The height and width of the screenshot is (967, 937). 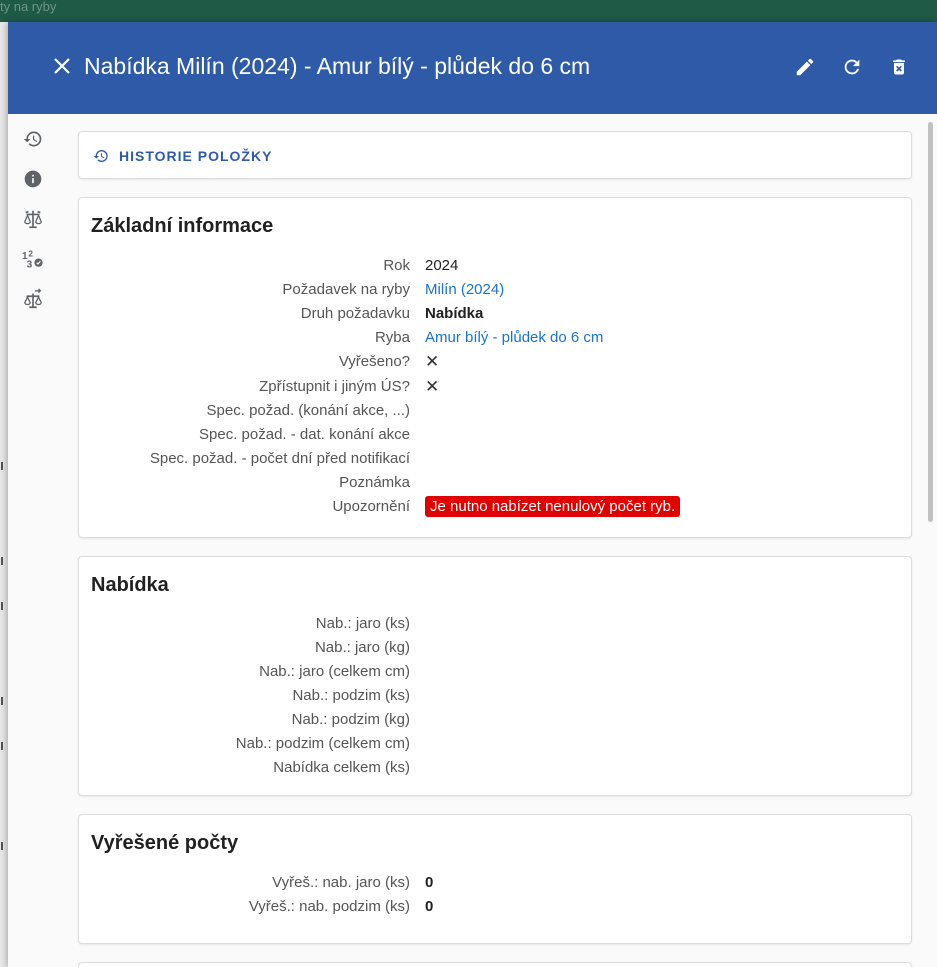 What do you see at coordinates (334, 386) in the screenshot?
I see `field-label: Zpřístupnit i jiným ÚS?` at bounding box center [334, 386].